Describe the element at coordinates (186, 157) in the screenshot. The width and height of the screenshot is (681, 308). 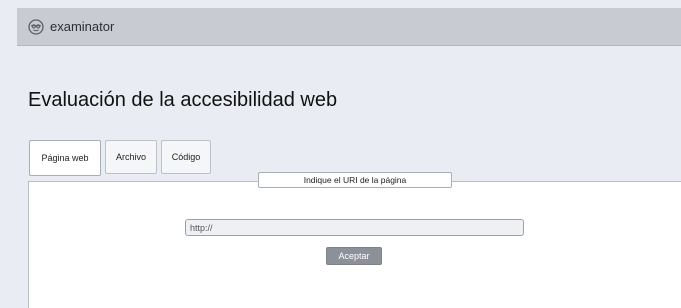
I see `tab-codigo: Código` at that location.